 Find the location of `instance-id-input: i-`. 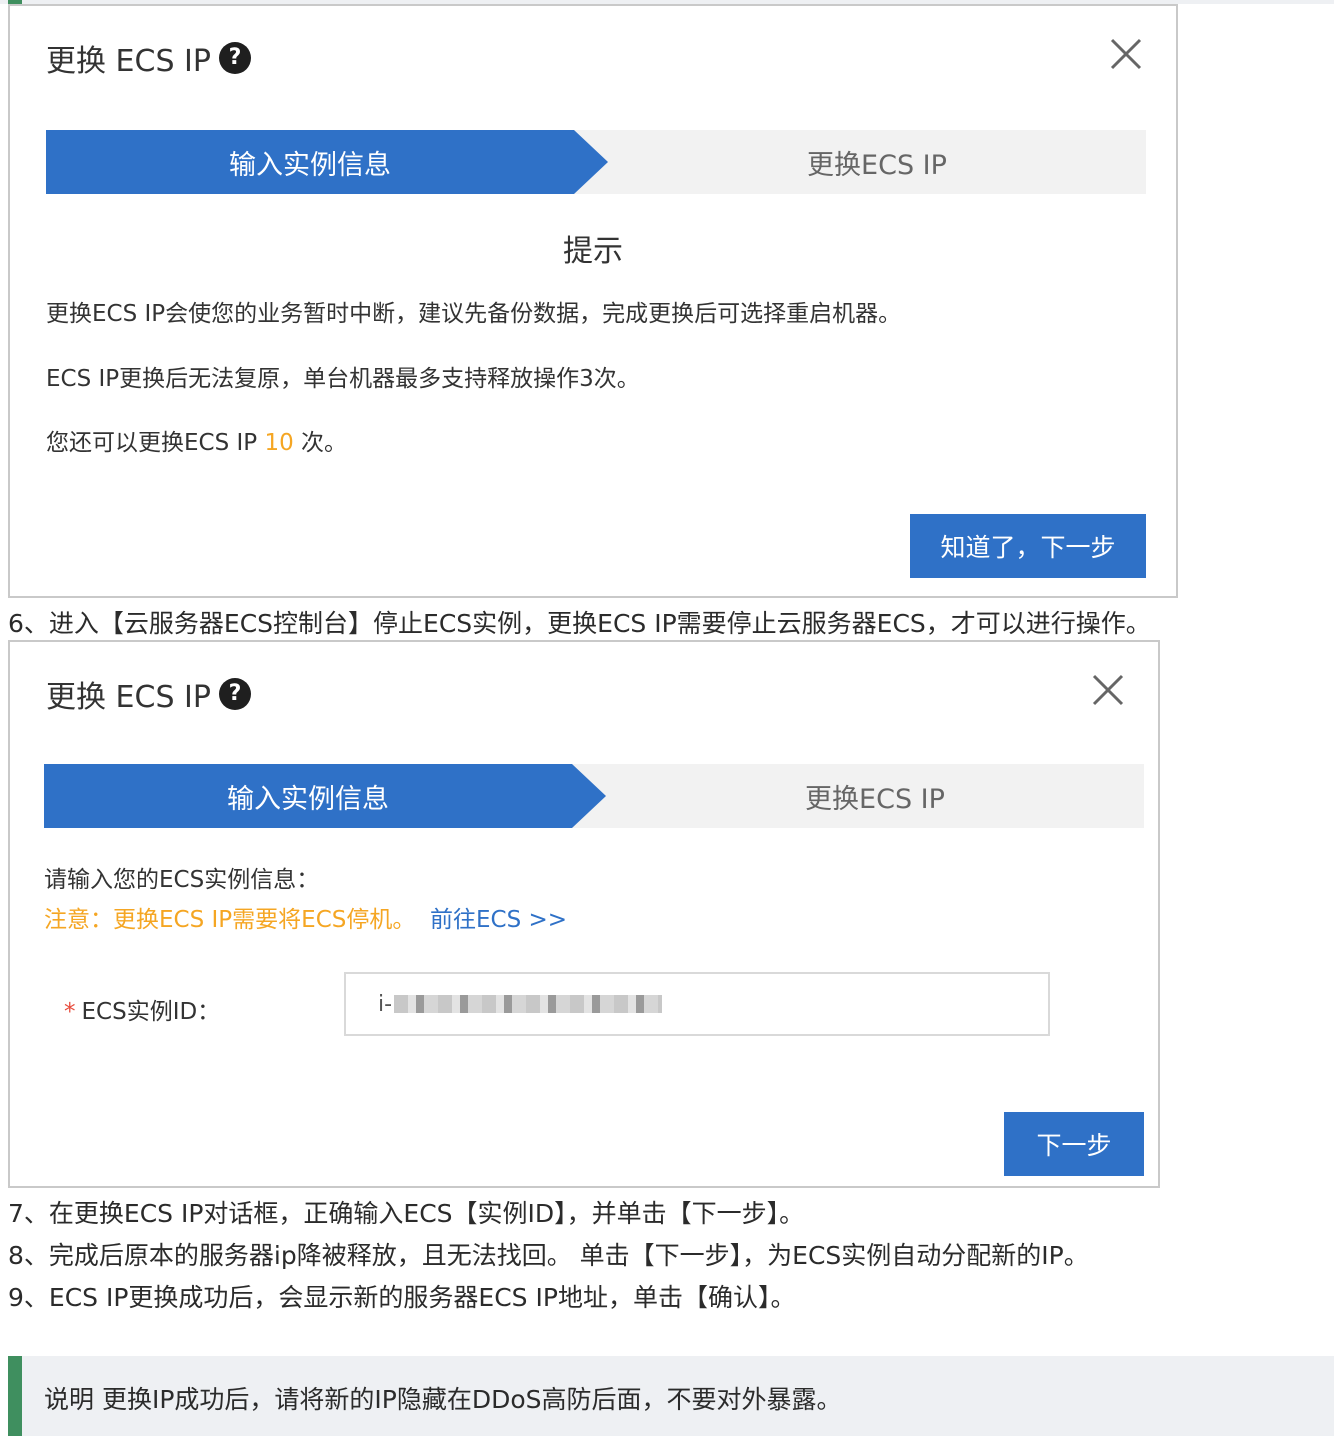

instance-id-input: i- is located at coordinates (697, 1004).